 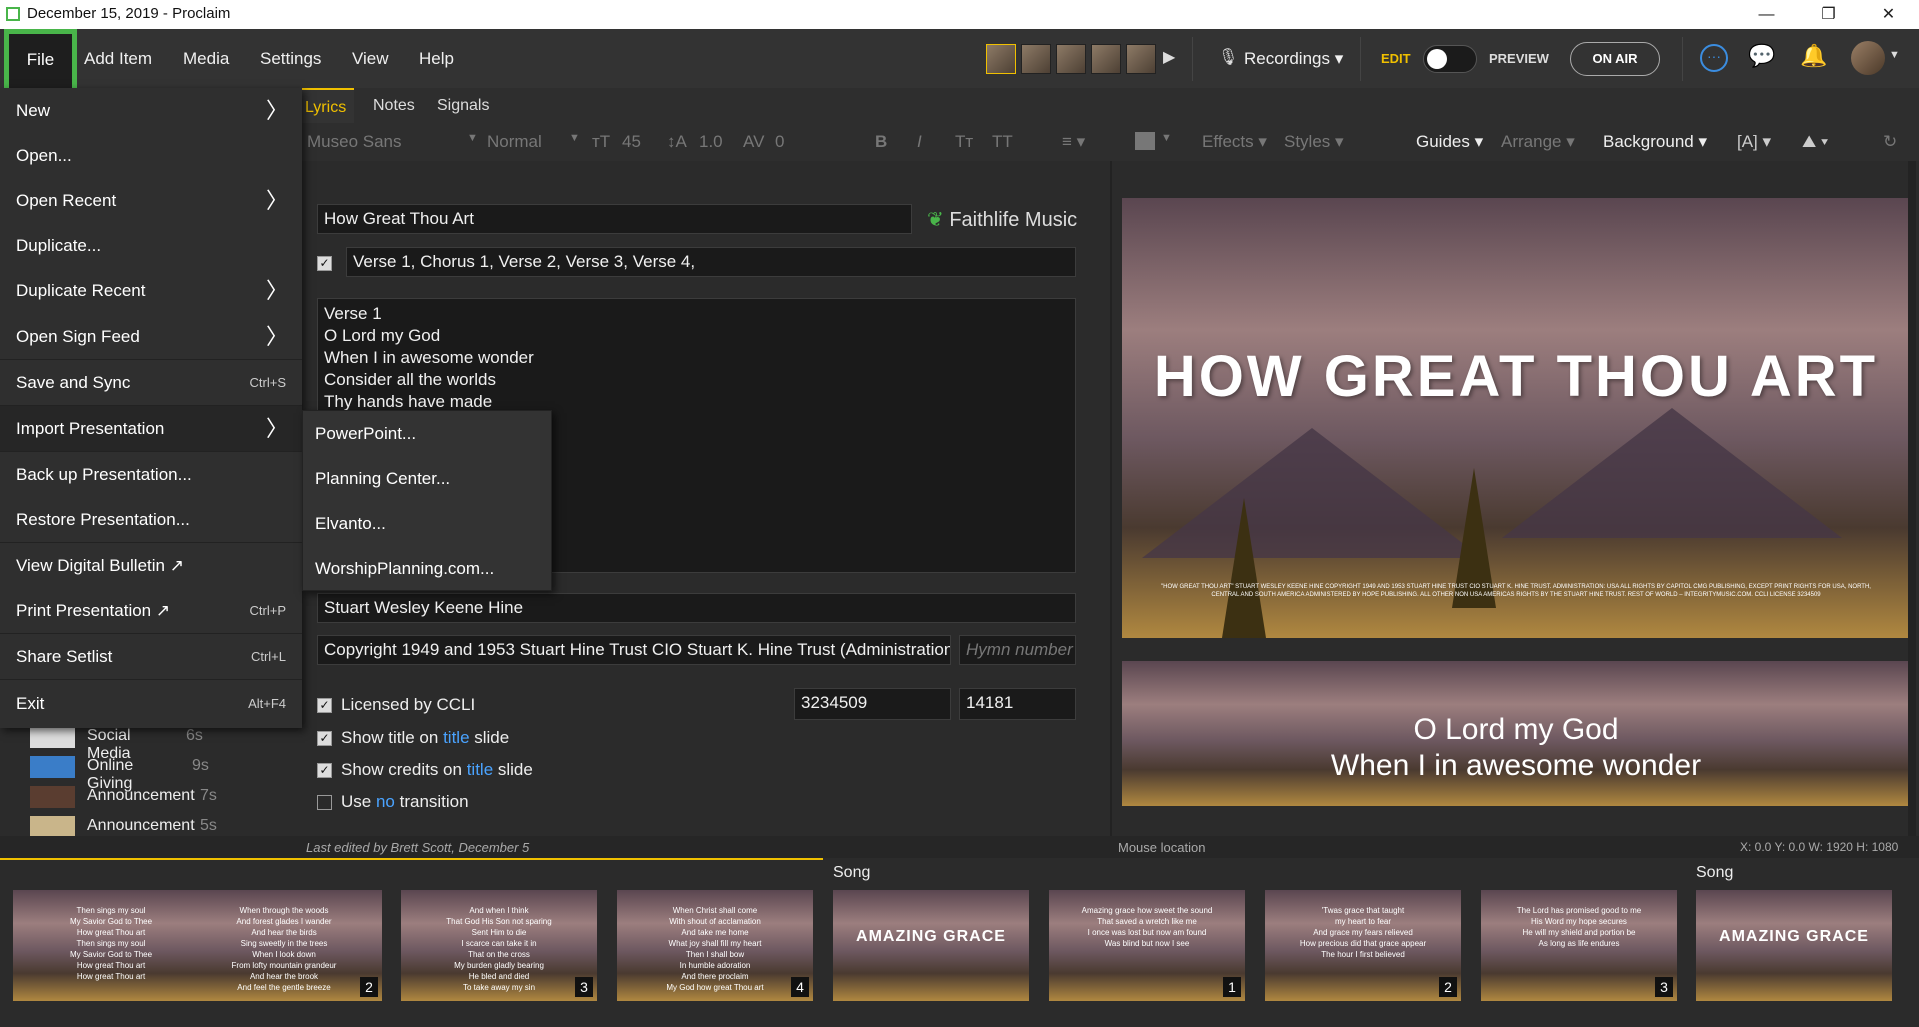 What do you see at coordinates (800, 987) in the screenshot?
I see `slide-number-badge: 4` at bounding box center [800, 987].